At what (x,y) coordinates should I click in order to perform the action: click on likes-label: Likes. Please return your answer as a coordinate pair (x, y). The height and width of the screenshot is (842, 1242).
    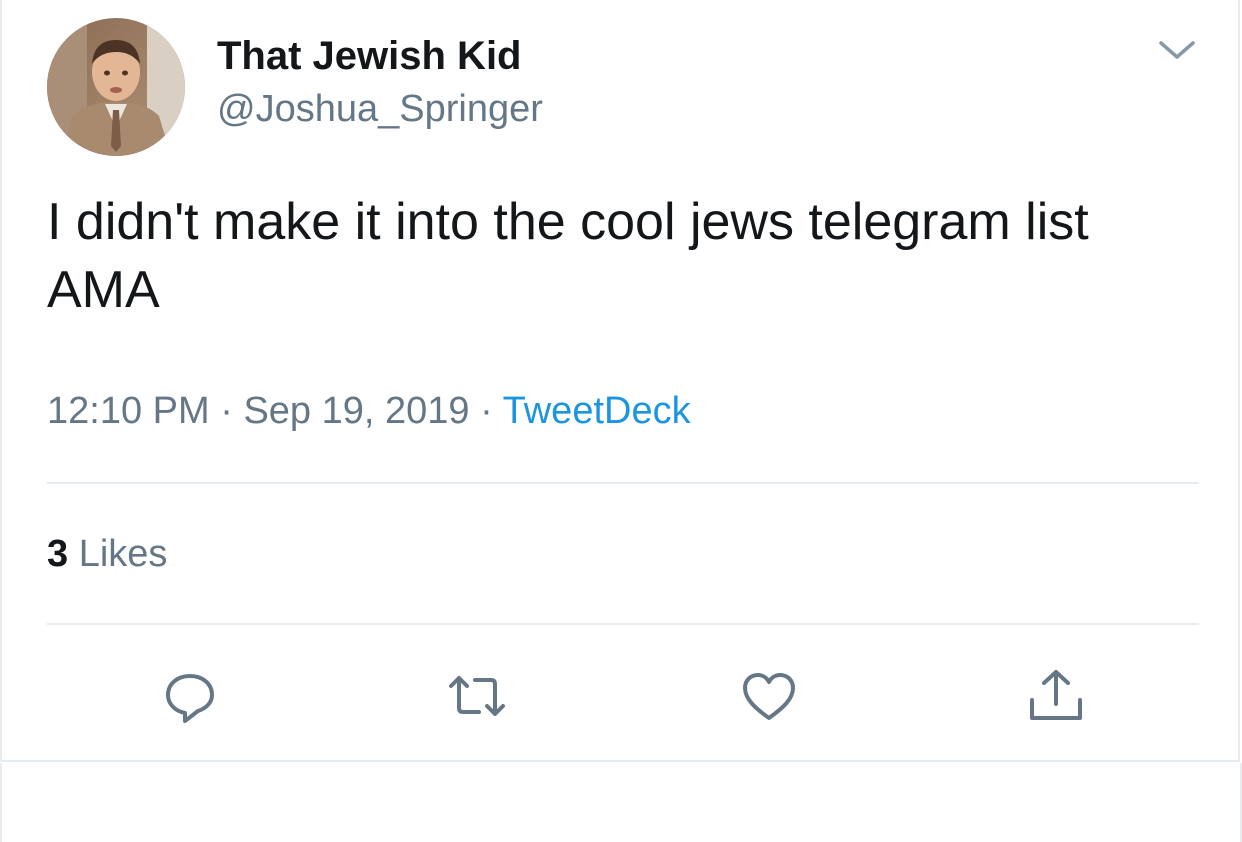
    Looking at the image, I should click on (123, 554).